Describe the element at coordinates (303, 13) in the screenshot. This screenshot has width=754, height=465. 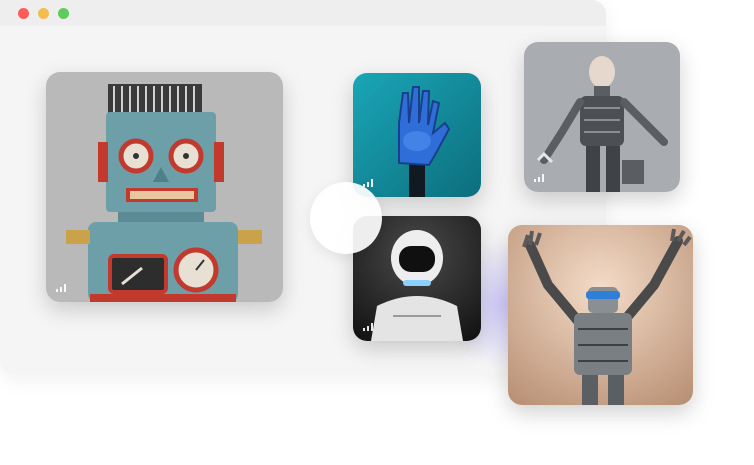
I see `title-bar` at that location.